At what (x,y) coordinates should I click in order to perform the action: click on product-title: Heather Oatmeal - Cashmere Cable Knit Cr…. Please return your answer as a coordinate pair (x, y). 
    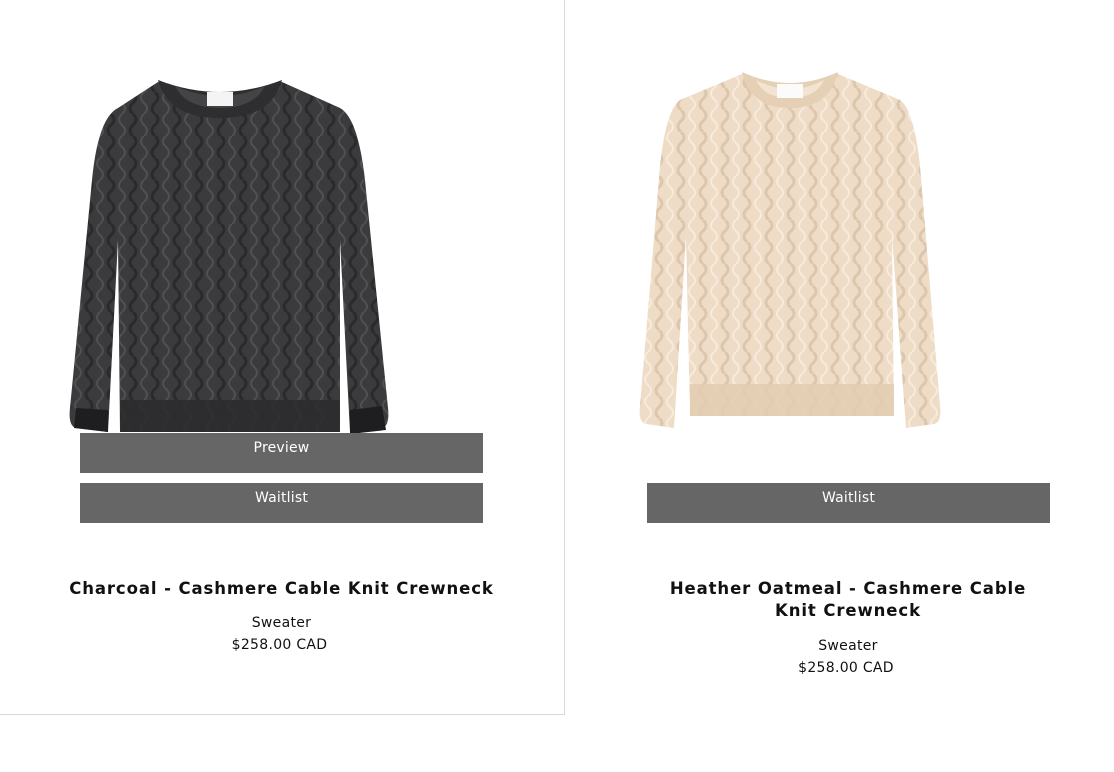
    Looking at the image, I should click on (848, 600).